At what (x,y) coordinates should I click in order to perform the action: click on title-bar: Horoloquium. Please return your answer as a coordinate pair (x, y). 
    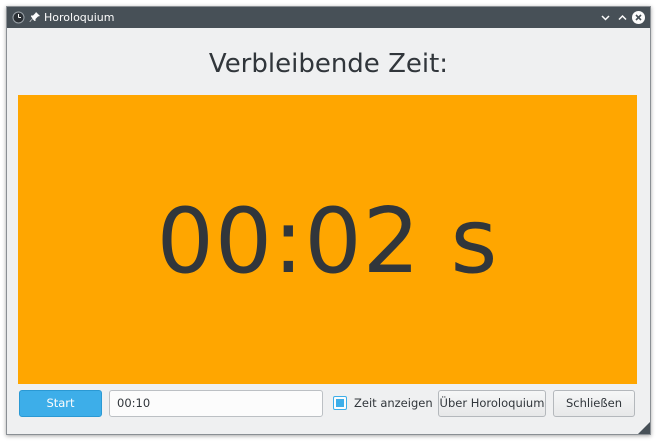
    Looking at the image, I should click on (328, 17).